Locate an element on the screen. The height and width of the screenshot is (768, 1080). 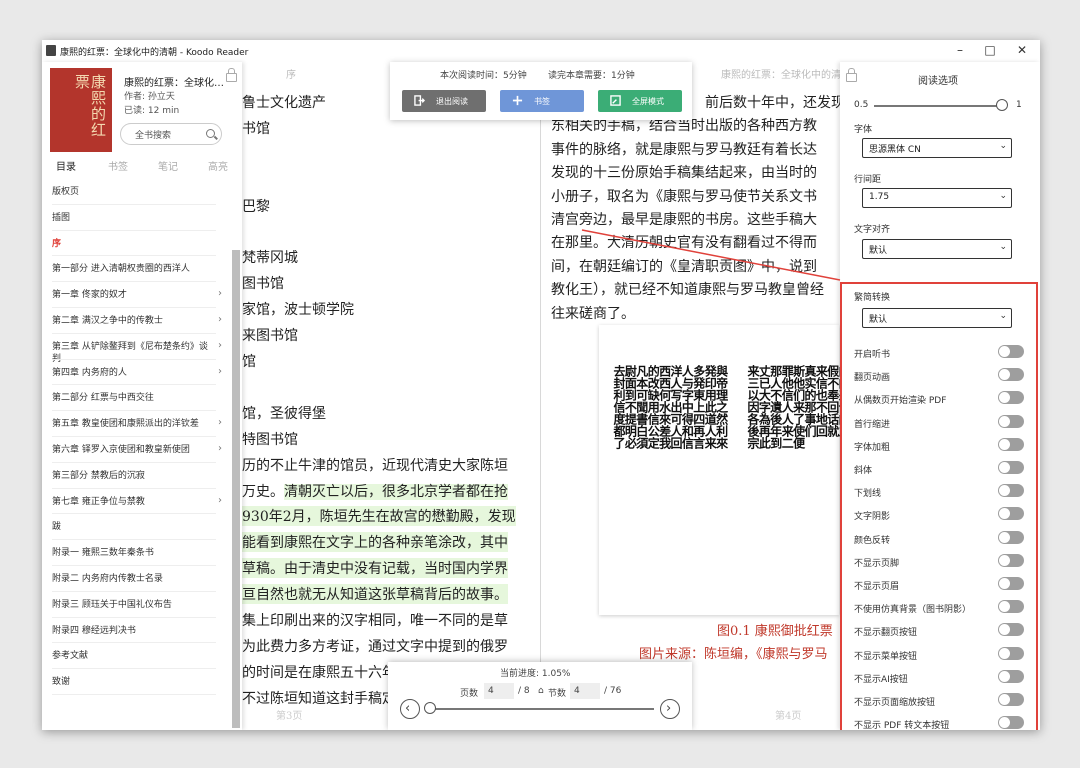
convert-select: 默认 ⌄ is located at coordinates (937, 318).